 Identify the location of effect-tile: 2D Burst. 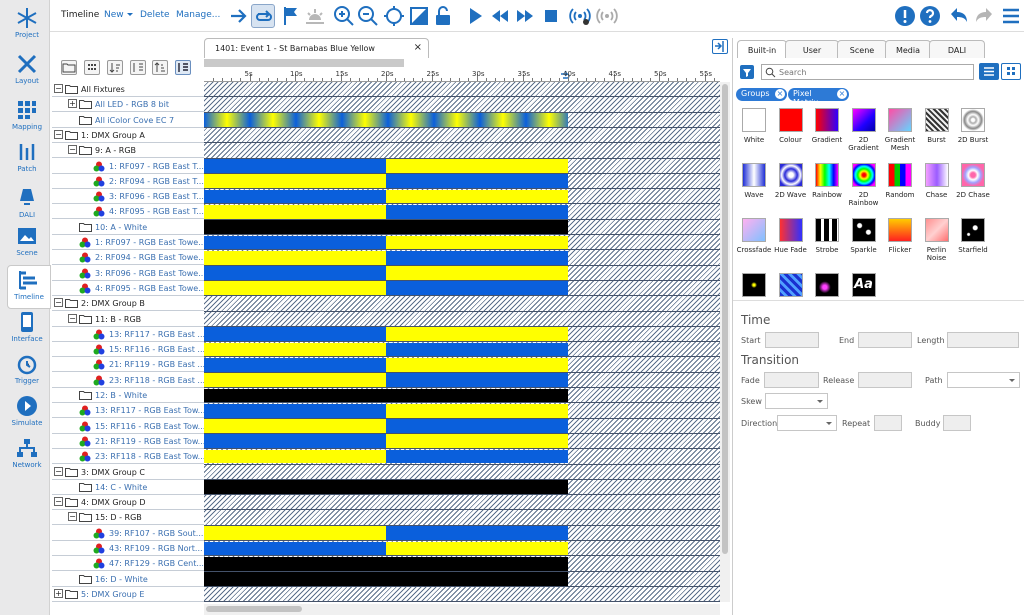
(973, 126).